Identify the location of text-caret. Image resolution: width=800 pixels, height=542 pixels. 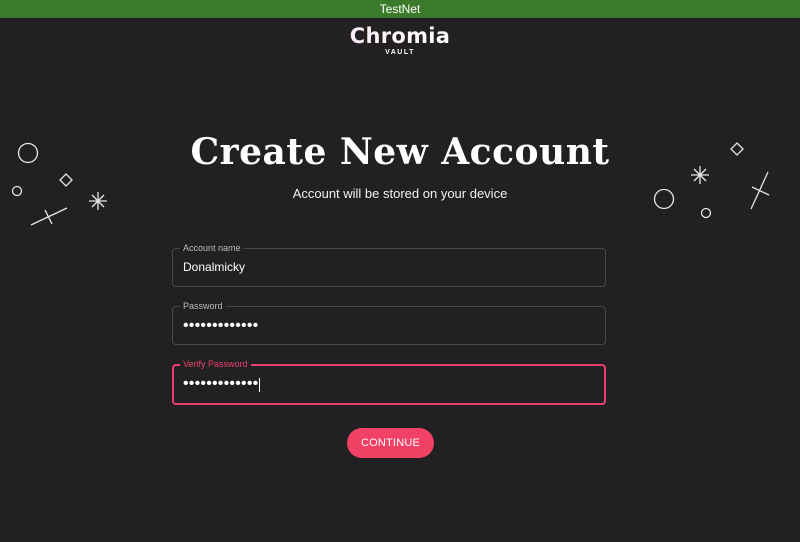
(260, 384).